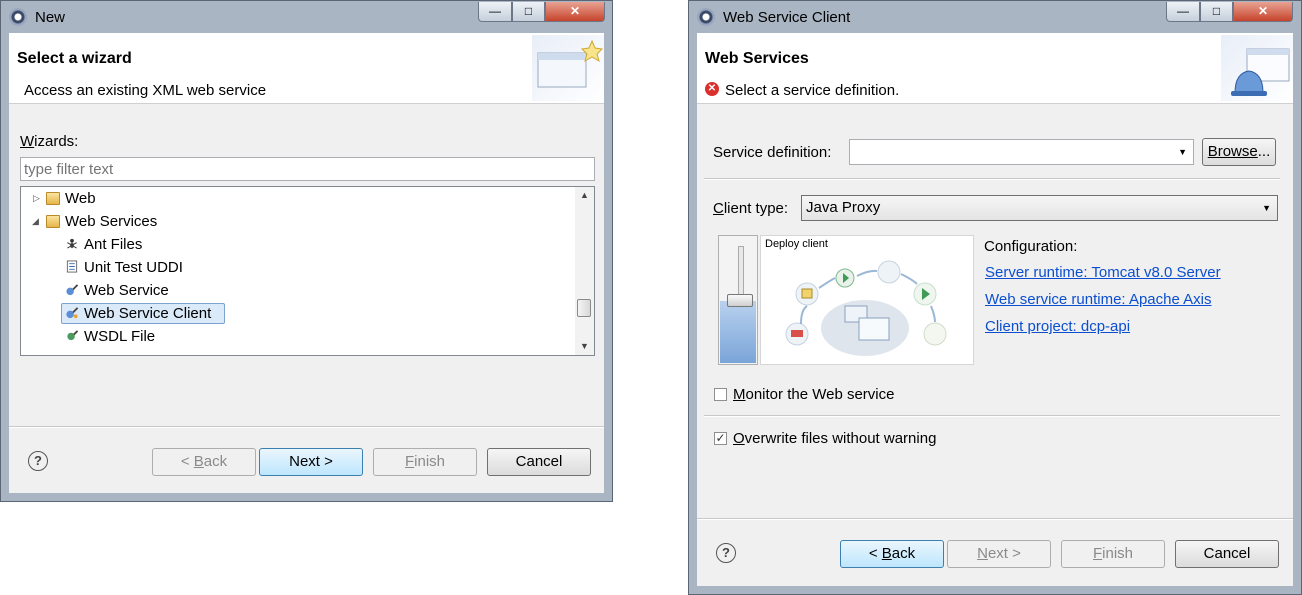 The width and height of the screenshot is (1302, 595). What do you see at coordinates (834, 438) in the screenshot?
I see `overwrite-label: Overwrite files without warning` at bounding box center [834, 438].